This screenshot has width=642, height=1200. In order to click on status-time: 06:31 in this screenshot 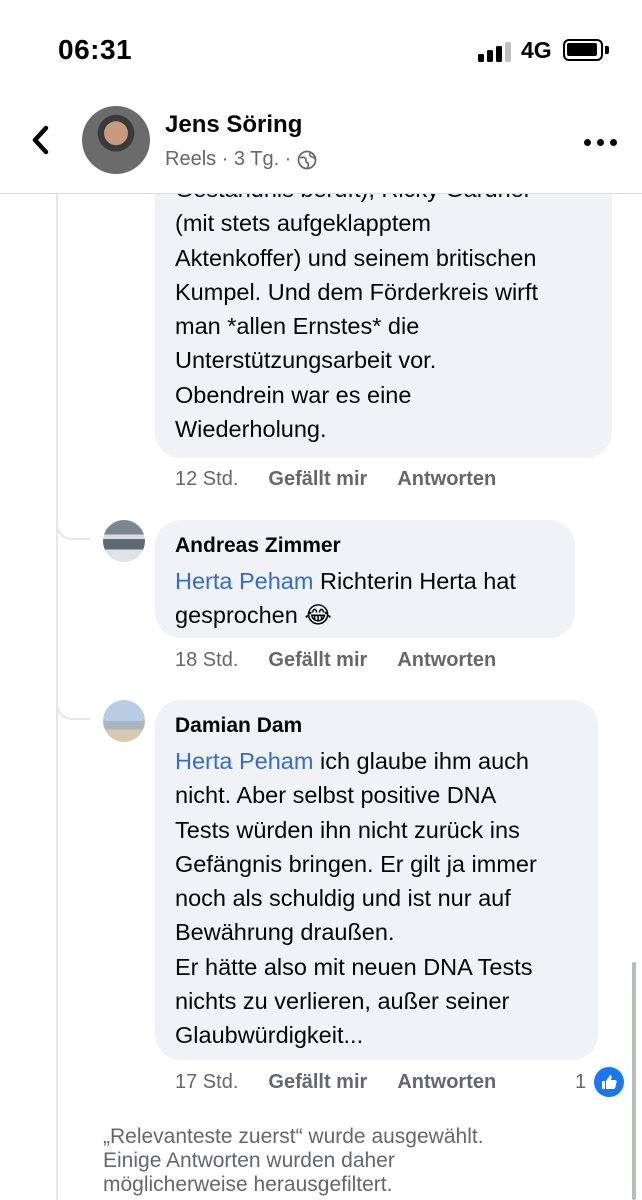, I will do `click(95, 49)`.